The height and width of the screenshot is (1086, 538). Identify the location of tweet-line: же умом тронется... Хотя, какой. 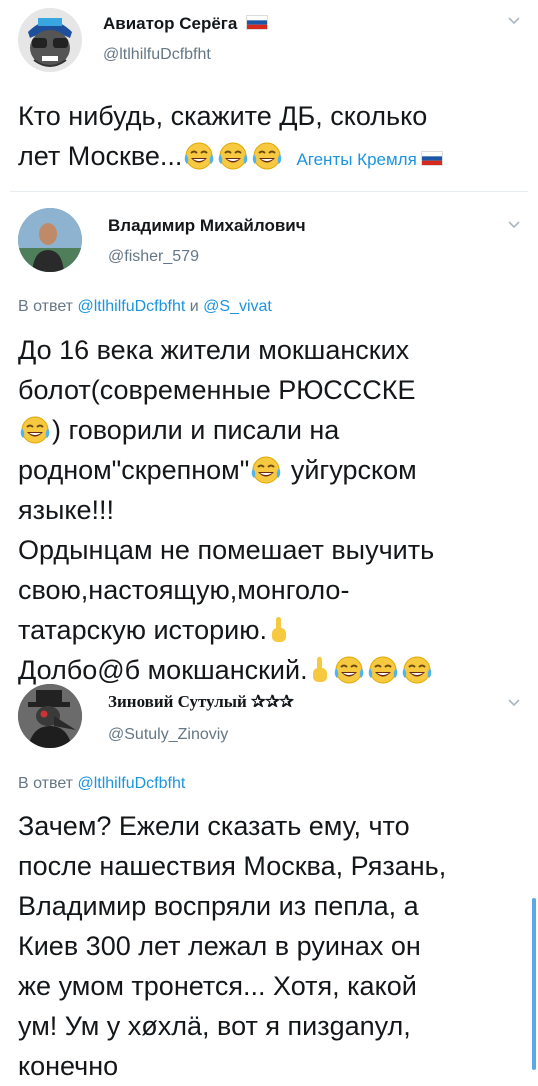
(217, 986).